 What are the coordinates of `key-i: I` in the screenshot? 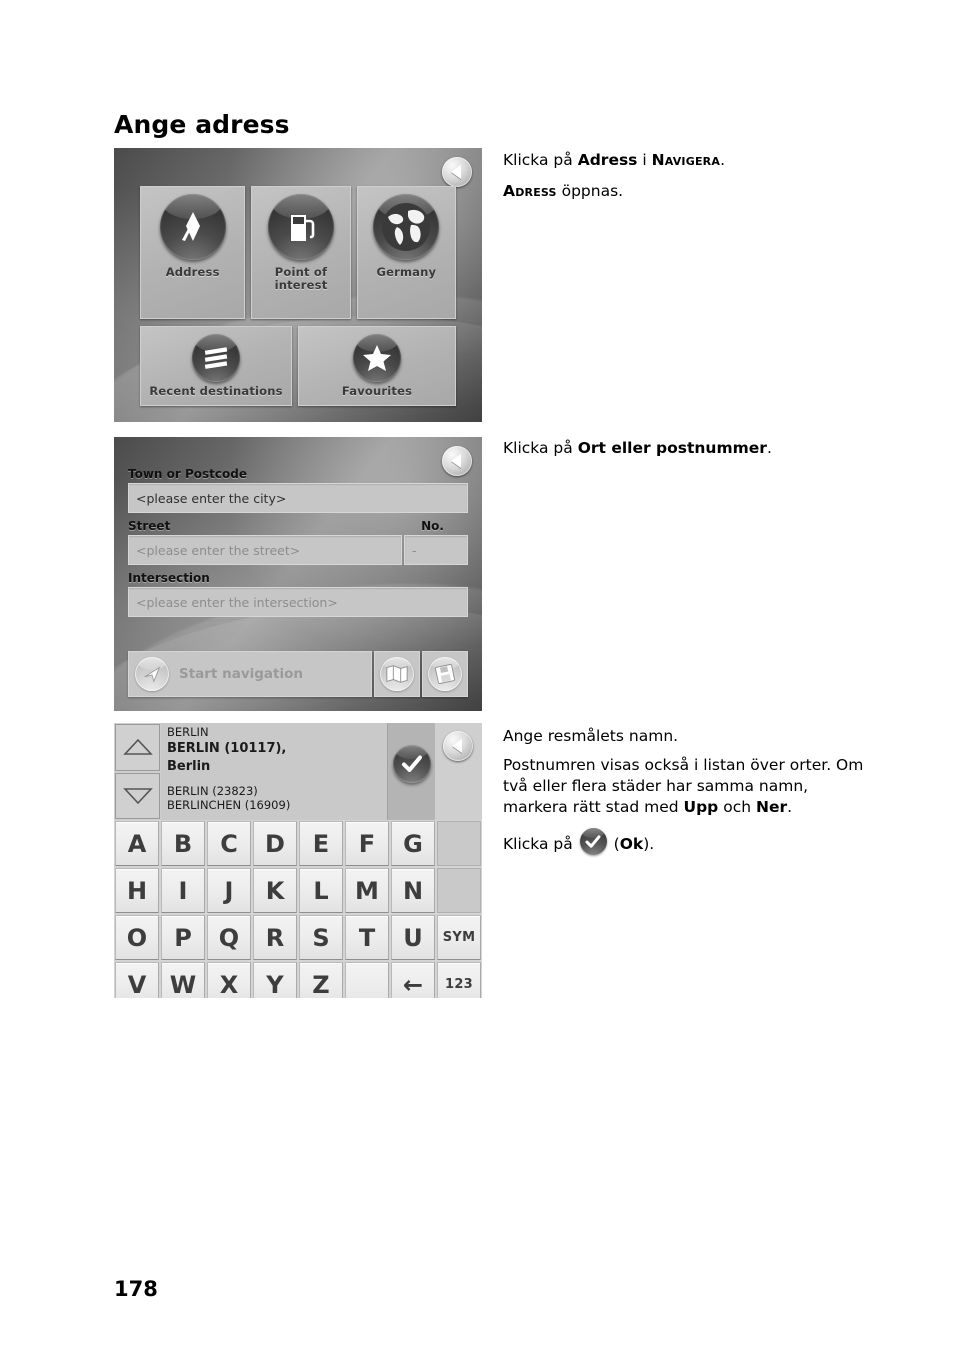 It's located at (183, 890).